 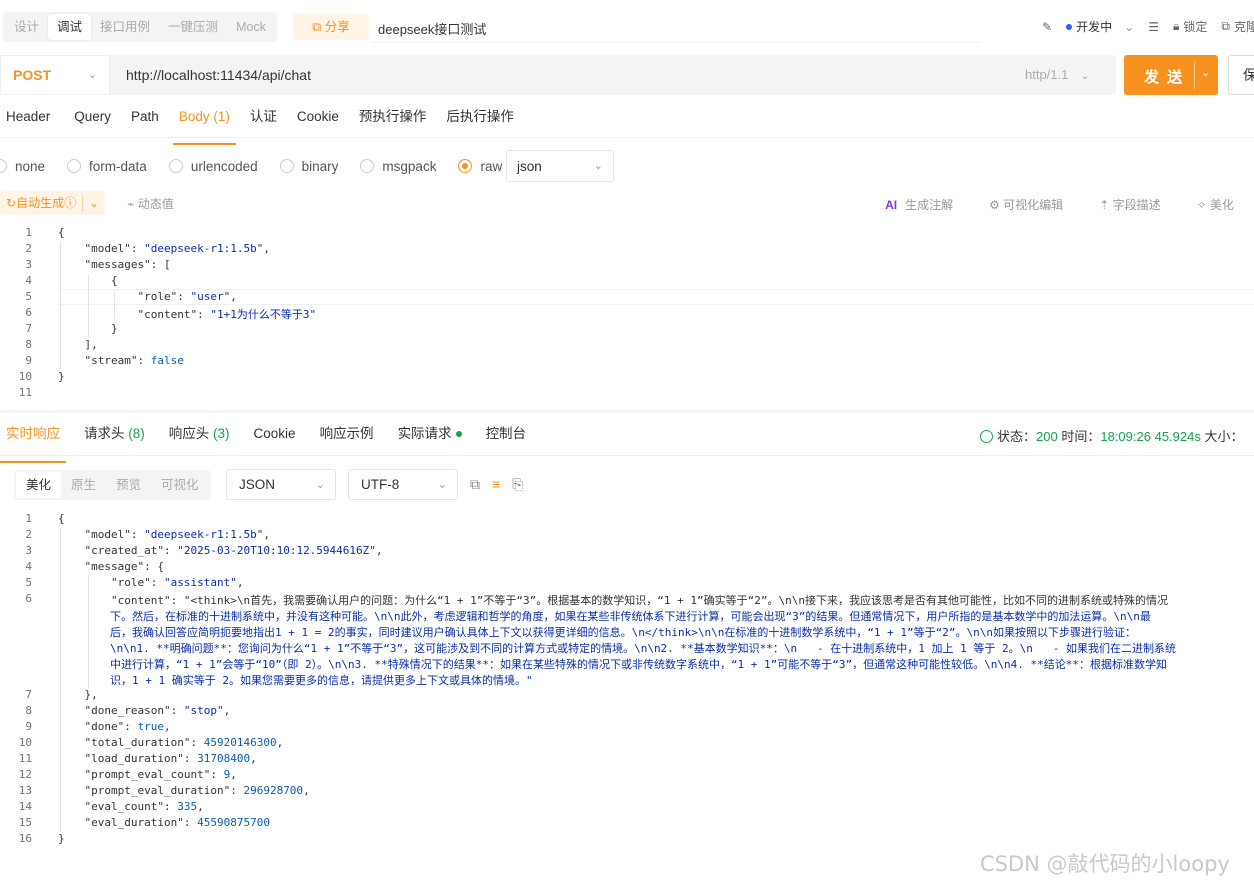 What do you see at coordinates (145, 120) in the screenshot?
I see `tab-path: Path` at bounding box center [145, 120].